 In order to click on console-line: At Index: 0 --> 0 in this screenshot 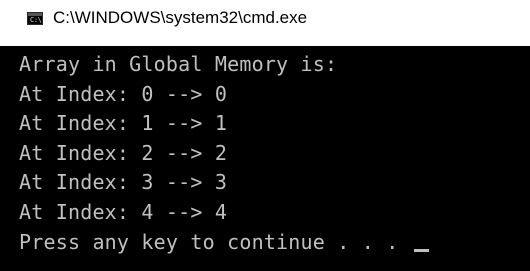, I will do `click(123, 93)`.